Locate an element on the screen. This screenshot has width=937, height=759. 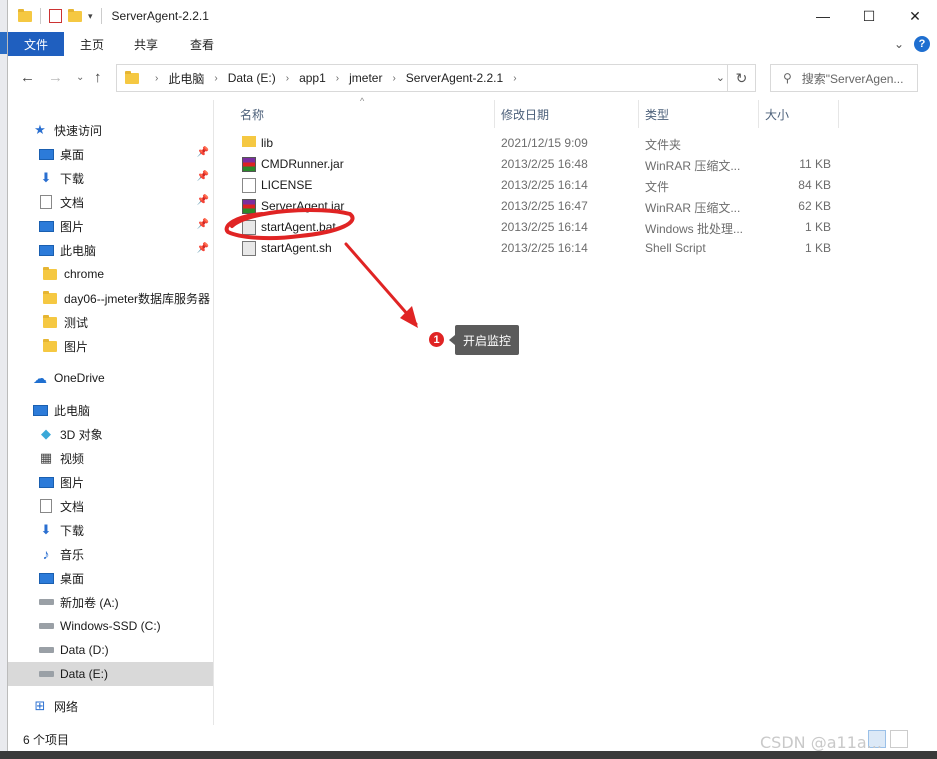
sidebar-item: ⬇ 下载 is located at coordinates (110, 530).